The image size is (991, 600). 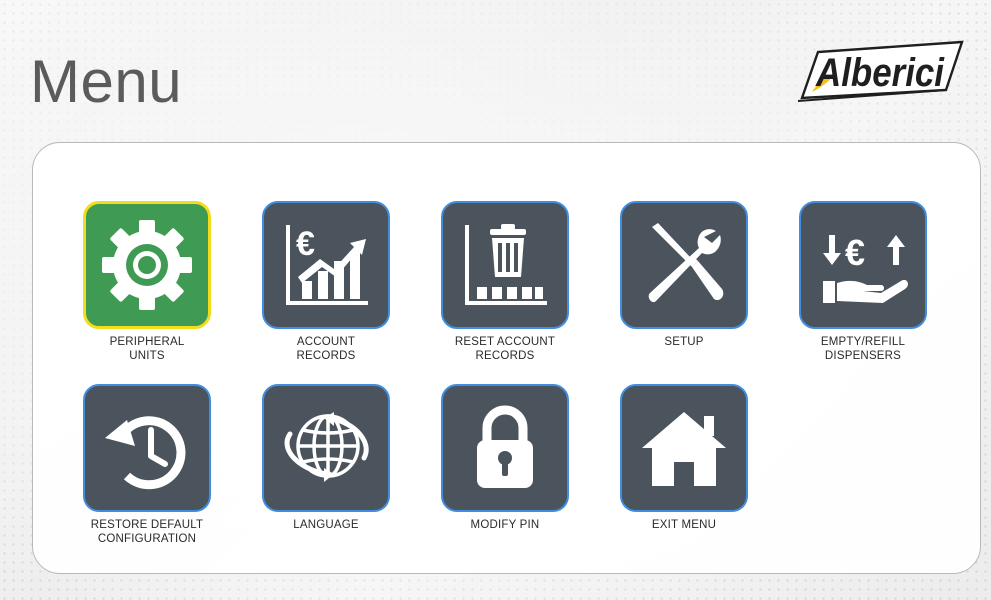 I want to click on trash-chart-icon, so click(x=506, y=264).